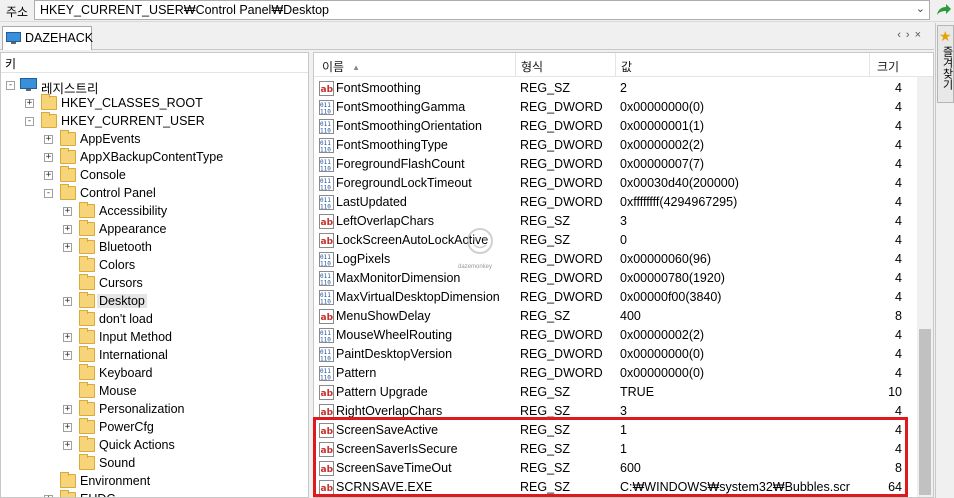 This screenshot has width=954, height=498. Describe the element at coordinates (151, 337) in the screenshot. I see `tree-node: + Input Method` at that location.